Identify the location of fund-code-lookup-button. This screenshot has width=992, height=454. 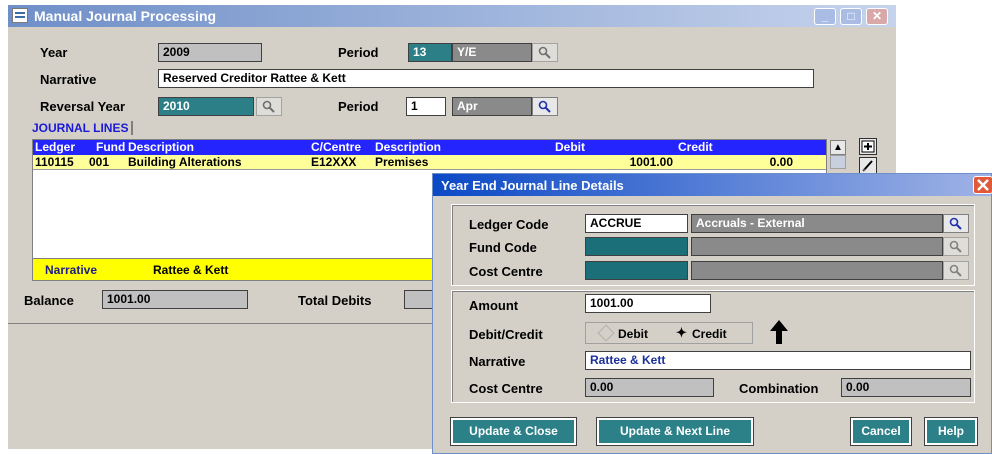
(956, 246).